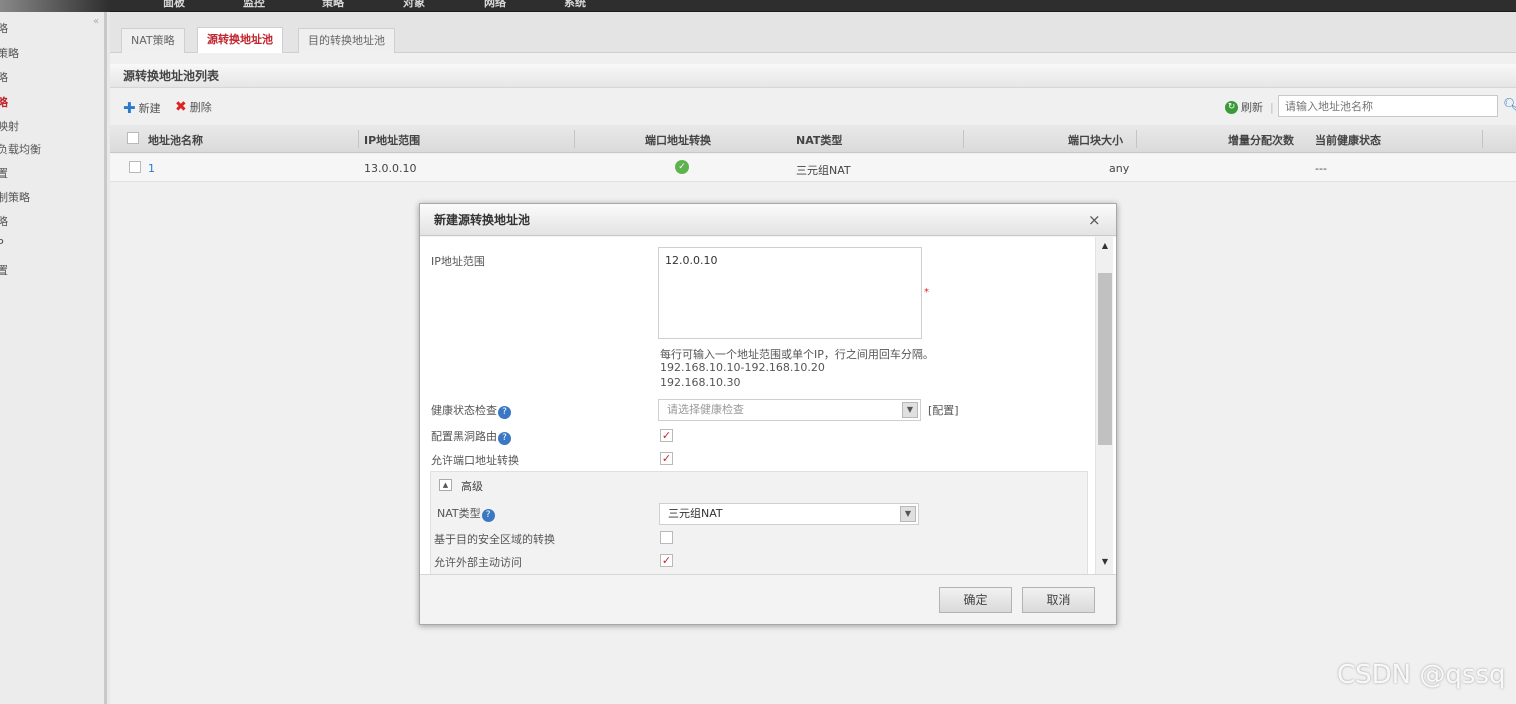  I want to click on dialog-scrollbar: ▲ ▼, so click(1104, 405).